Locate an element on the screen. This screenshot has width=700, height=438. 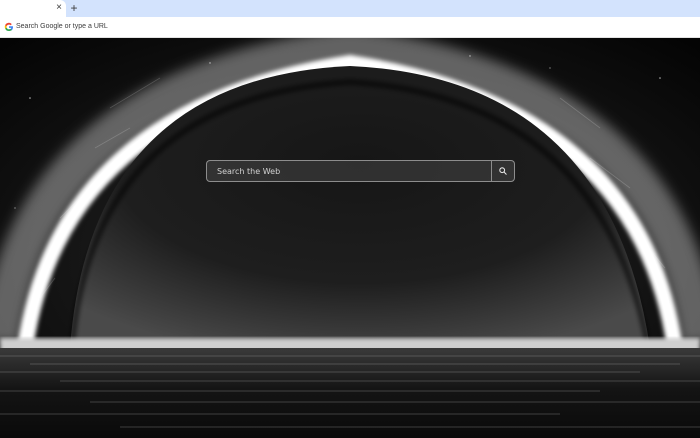
omnibox: Search Google or type a URL is located at coordinates (350, 27).